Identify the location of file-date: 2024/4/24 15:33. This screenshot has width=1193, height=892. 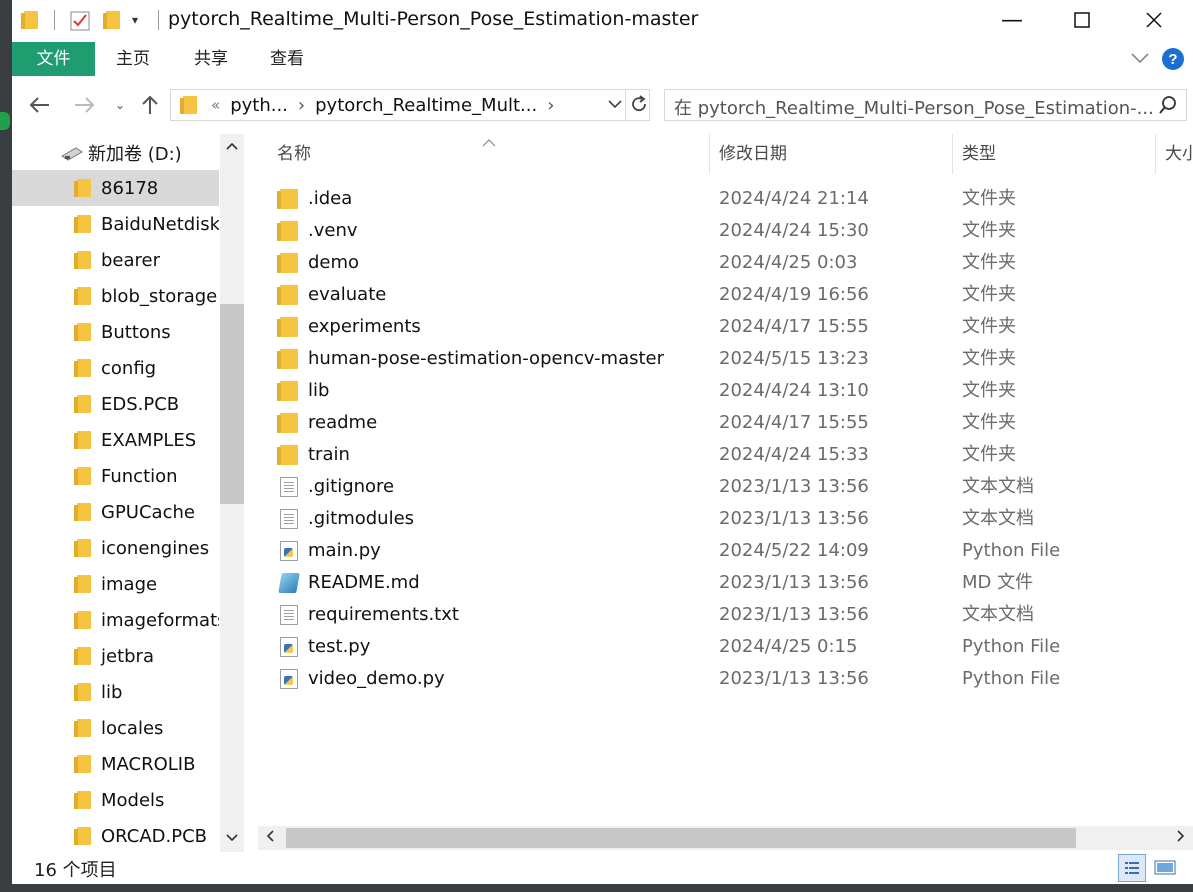
(794, 454).